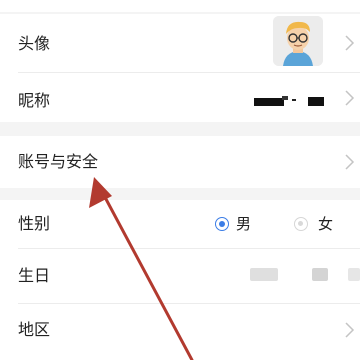 This screenshot has height=360, width=360. What do you see at coordinates (301, 224) in the screenshot?
I see `gender-female-radio` at bounding box center [301, 224].